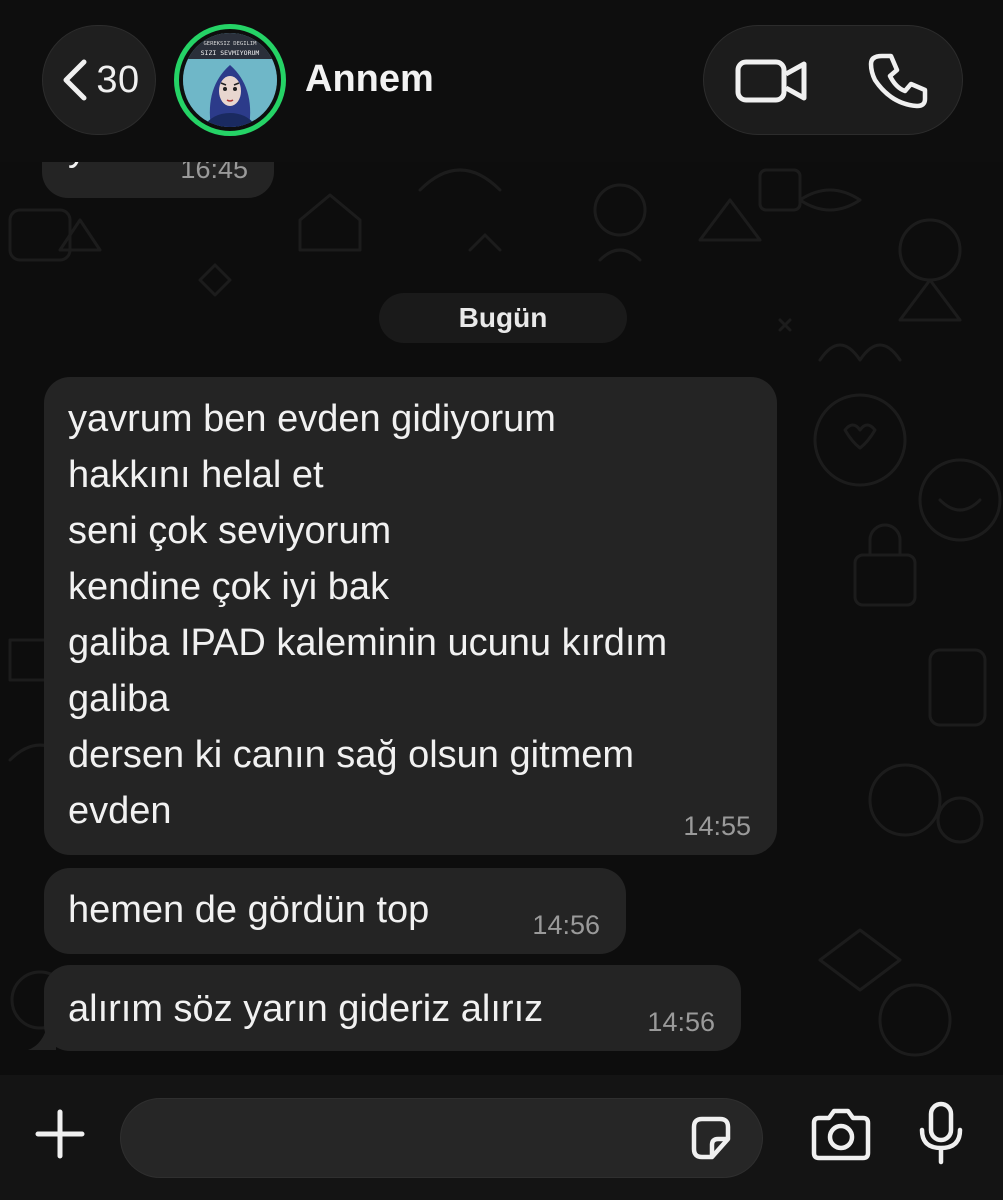  What do you see at coordinates (503, 318) in the screenshot?
I see `date-separator: Bugün` at bounding box center [503, 318].